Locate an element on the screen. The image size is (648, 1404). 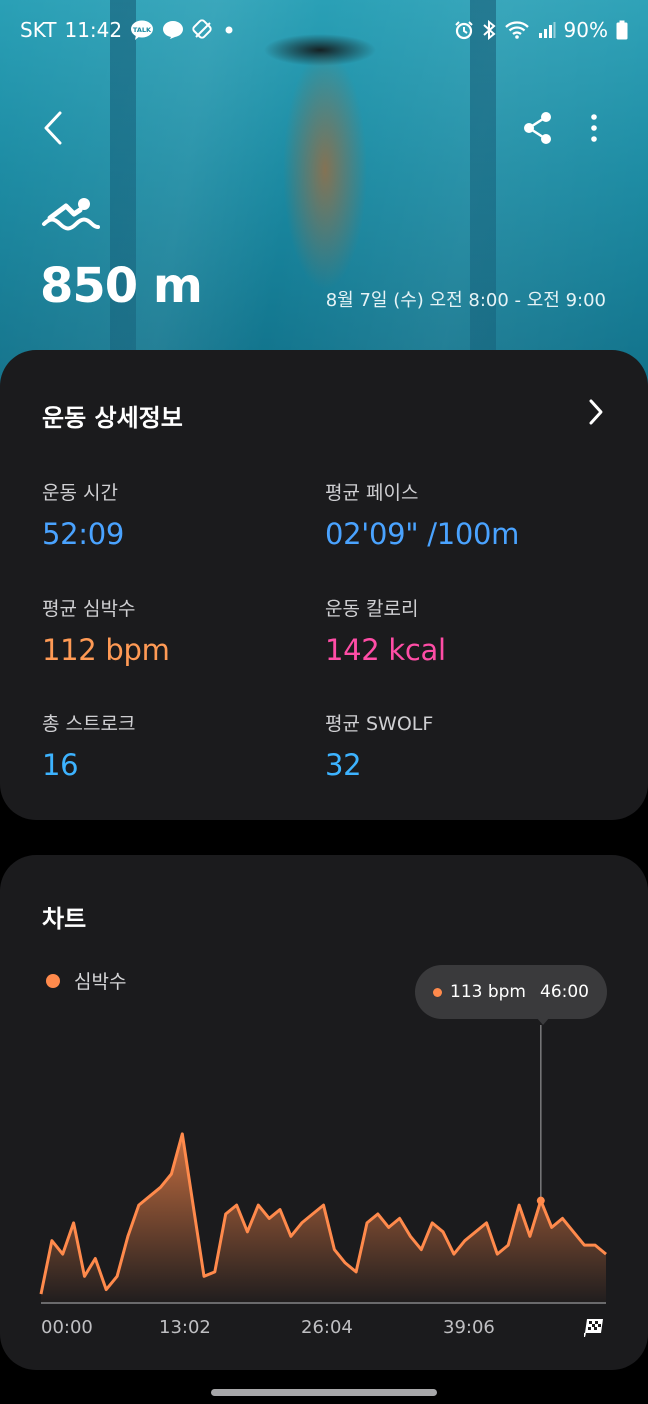
stat-label: 총 스트로크 is located at coordinates (89, 724).